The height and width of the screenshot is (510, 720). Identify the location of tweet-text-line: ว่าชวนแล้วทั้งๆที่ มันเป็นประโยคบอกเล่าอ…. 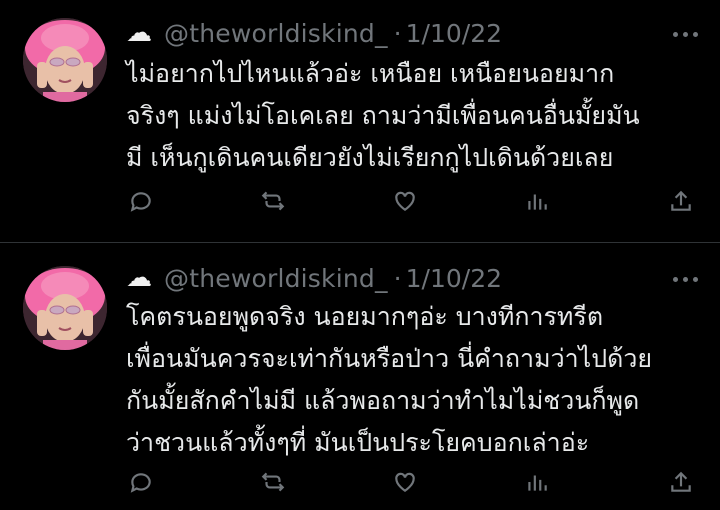
(358, 442).